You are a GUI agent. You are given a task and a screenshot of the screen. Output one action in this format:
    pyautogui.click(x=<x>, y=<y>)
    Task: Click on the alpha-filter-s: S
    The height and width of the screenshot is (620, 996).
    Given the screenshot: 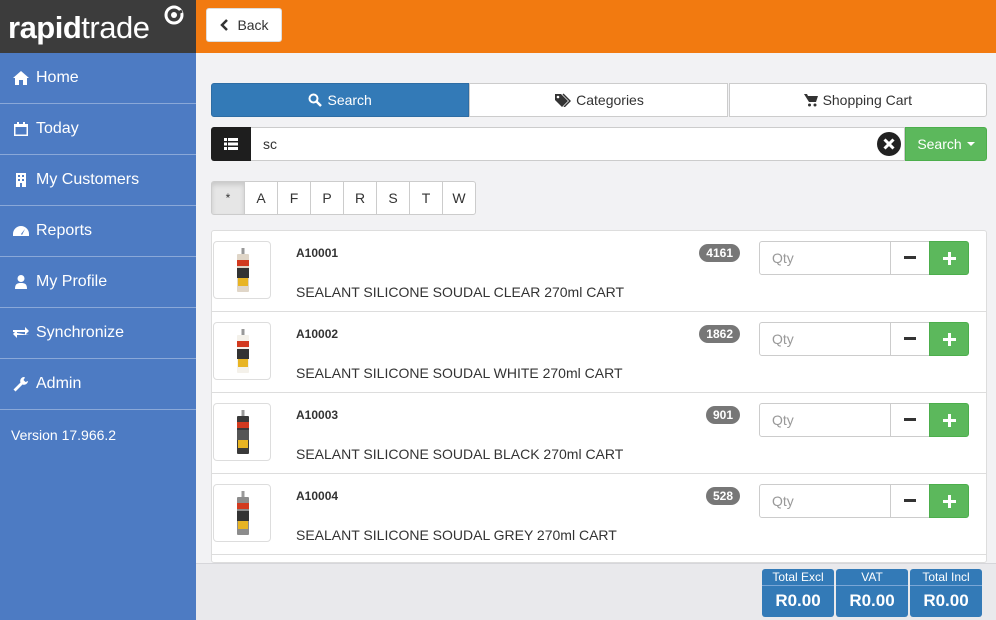 What is the action you would take?
    pyautogui.click(x=393, y=198)
    